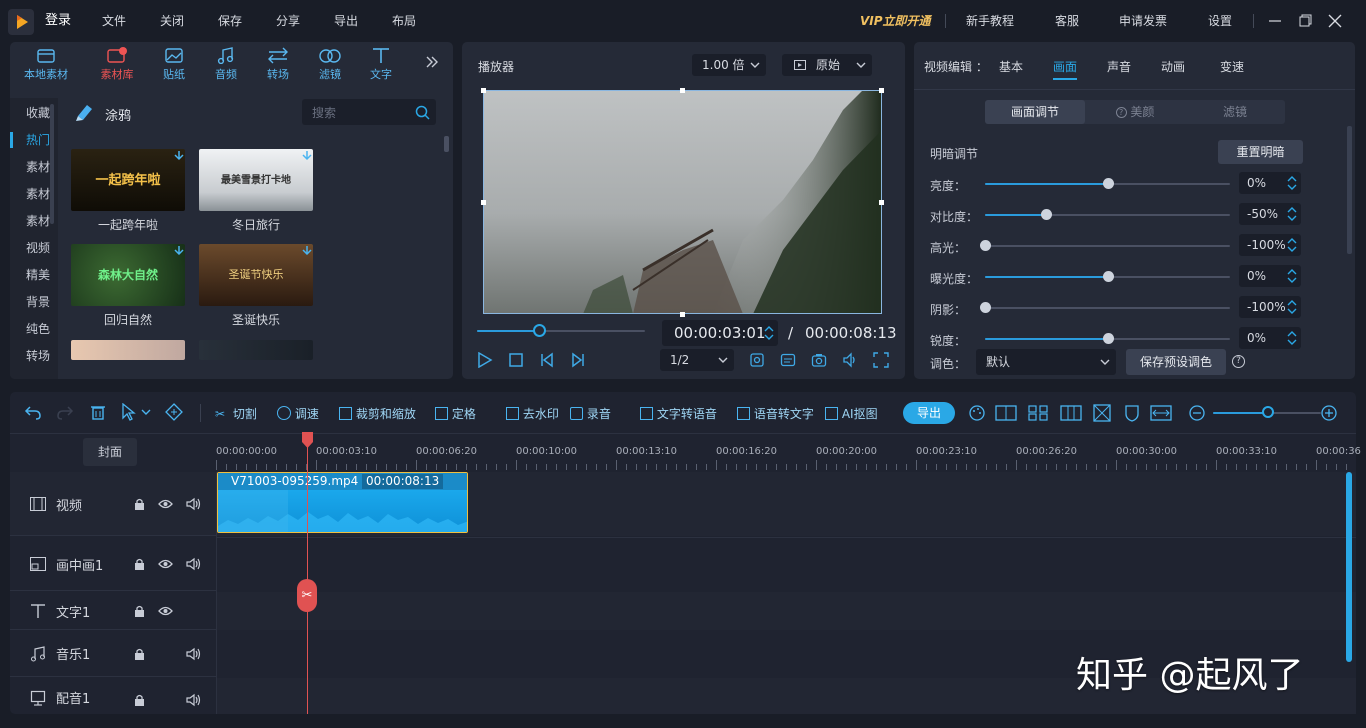  Describe the element at coordinates (881, 360) in the screenshot. I see `fullscreen-icon` at that location.